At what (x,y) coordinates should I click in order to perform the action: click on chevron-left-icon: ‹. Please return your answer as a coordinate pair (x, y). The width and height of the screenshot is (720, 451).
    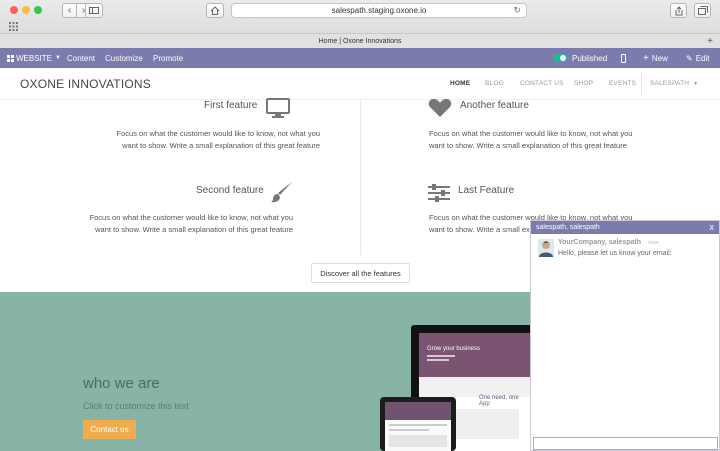
    Looking at the image, I should click on (69, 10).